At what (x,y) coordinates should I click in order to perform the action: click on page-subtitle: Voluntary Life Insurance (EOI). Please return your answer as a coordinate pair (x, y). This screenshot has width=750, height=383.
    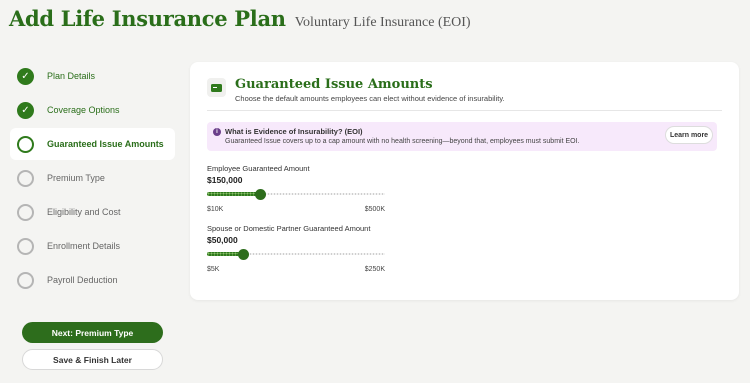
    Looking at the image, I should click on (382, 22).